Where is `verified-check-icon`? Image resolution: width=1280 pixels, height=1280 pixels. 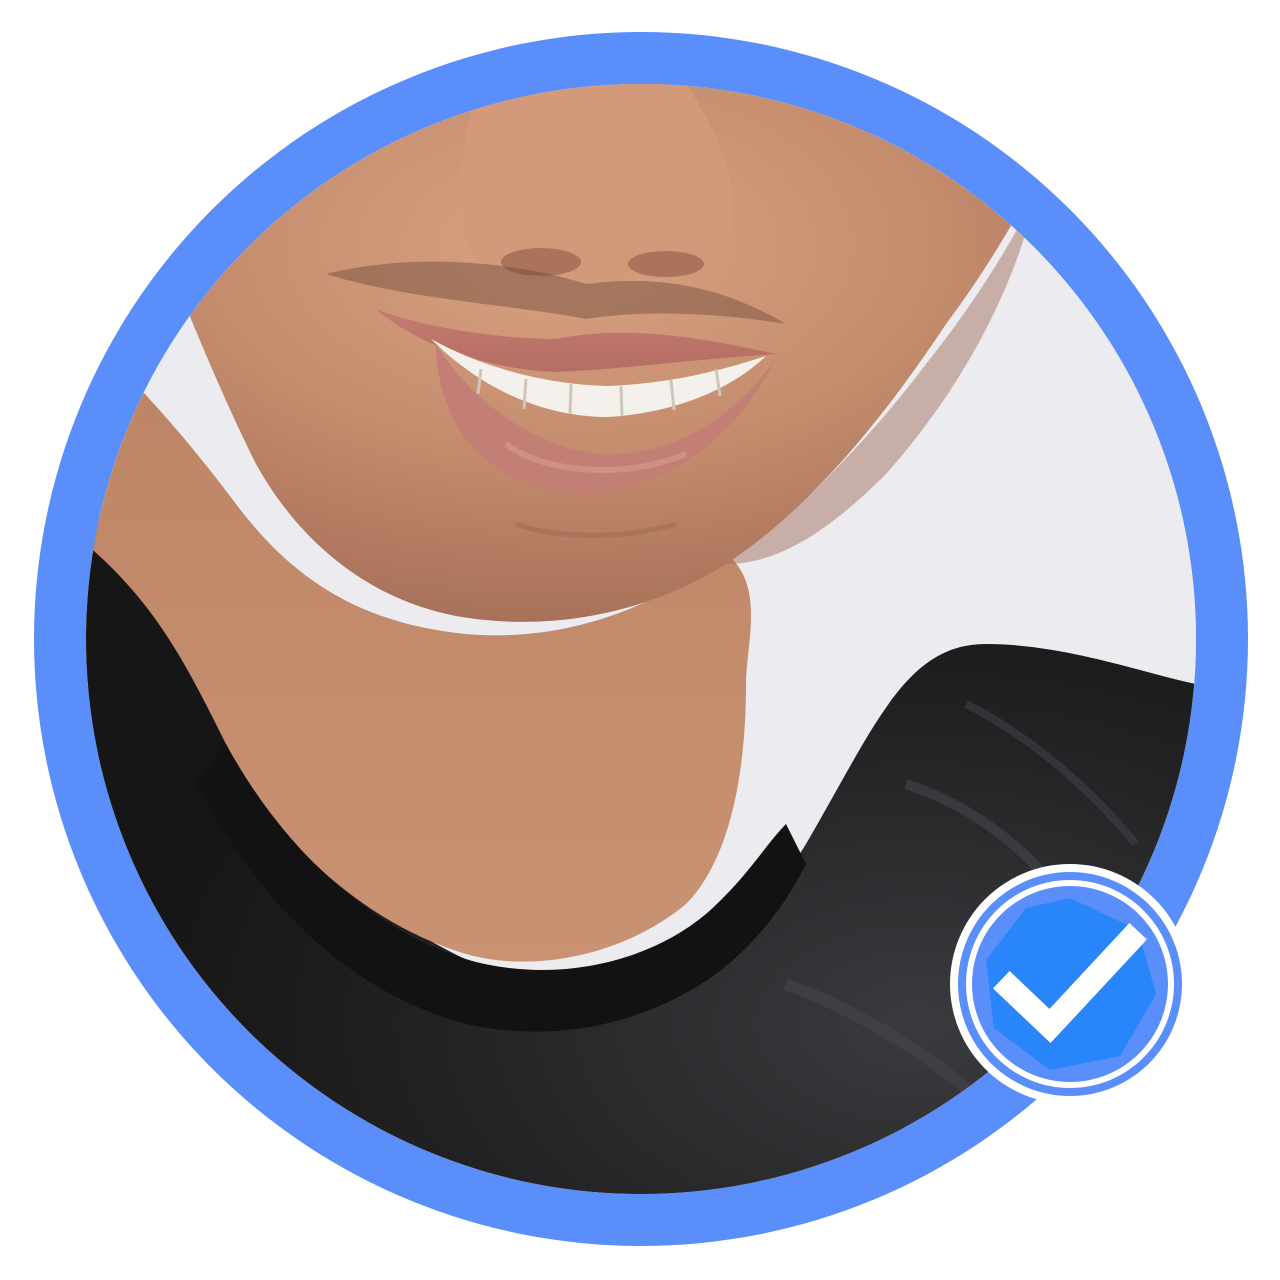 verified-check-icon is located at coordinates (1070, 984).